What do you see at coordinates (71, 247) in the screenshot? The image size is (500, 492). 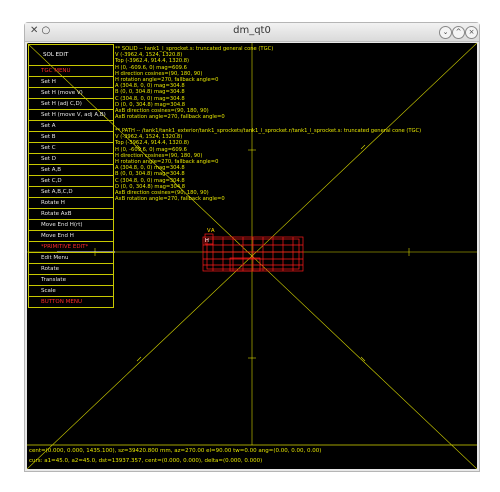 I see `menu-item-primitive-edit: *PRIMITIVE EDIT*` at bounding box center [71, 247].